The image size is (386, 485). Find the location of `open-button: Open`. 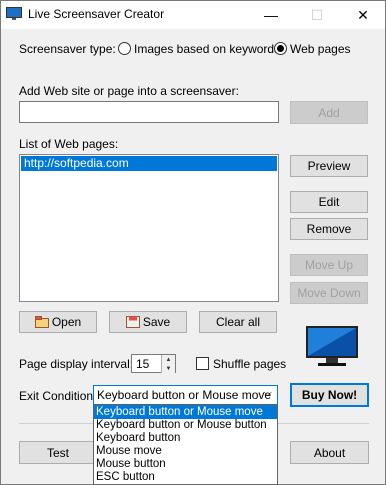

open-button: Open is located at coordinates (58, 322).